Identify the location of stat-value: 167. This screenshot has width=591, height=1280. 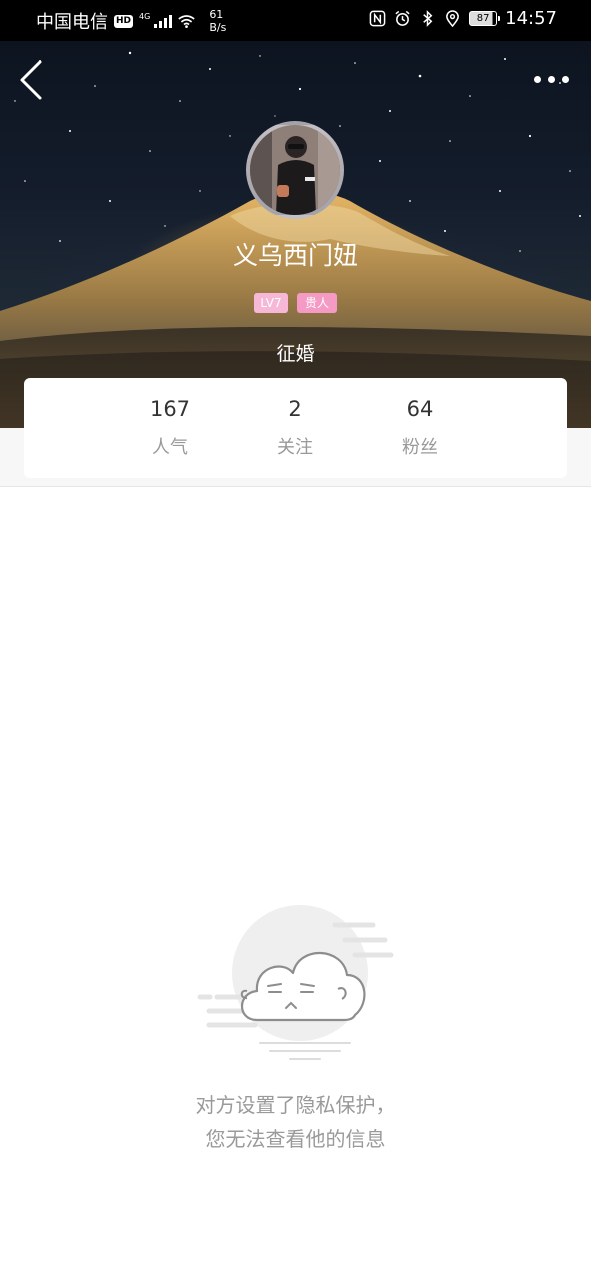
(170, 409).